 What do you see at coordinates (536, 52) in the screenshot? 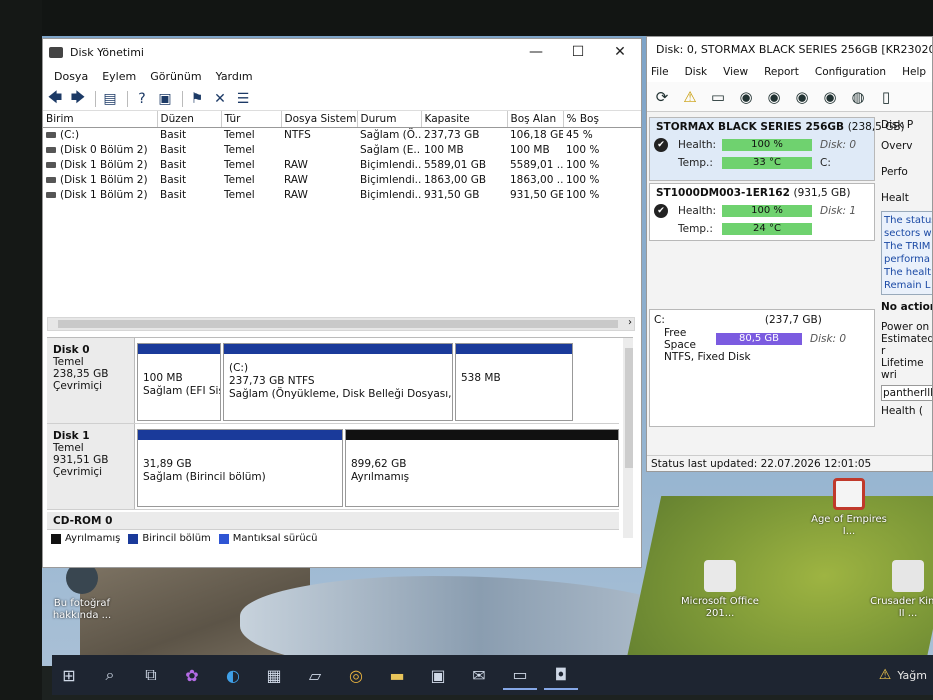
I see `minimize-button: —` at bounding box center [536, 52].